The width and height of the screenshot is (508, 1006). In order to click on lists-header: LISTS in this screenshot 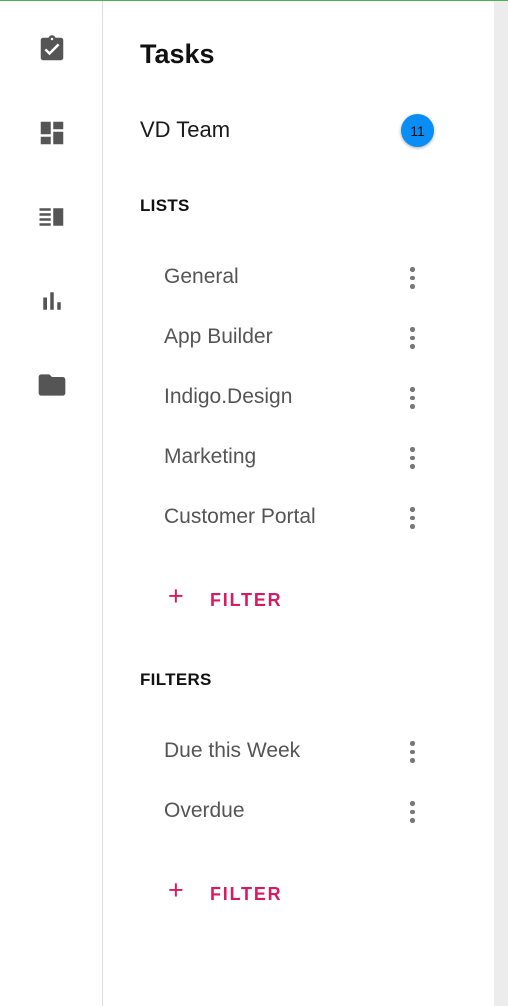, I will do `click(165, 205)`.